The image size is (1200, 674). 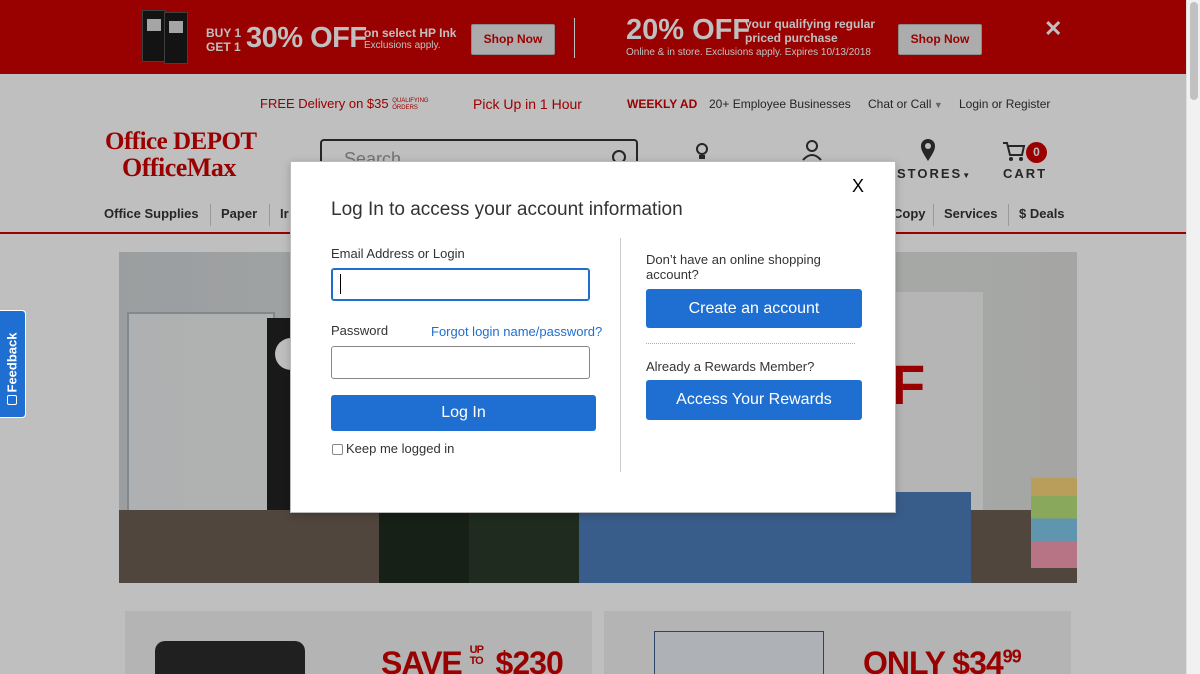 I want to click on feedback-tab: Feedback, so click(x=13, y=364).